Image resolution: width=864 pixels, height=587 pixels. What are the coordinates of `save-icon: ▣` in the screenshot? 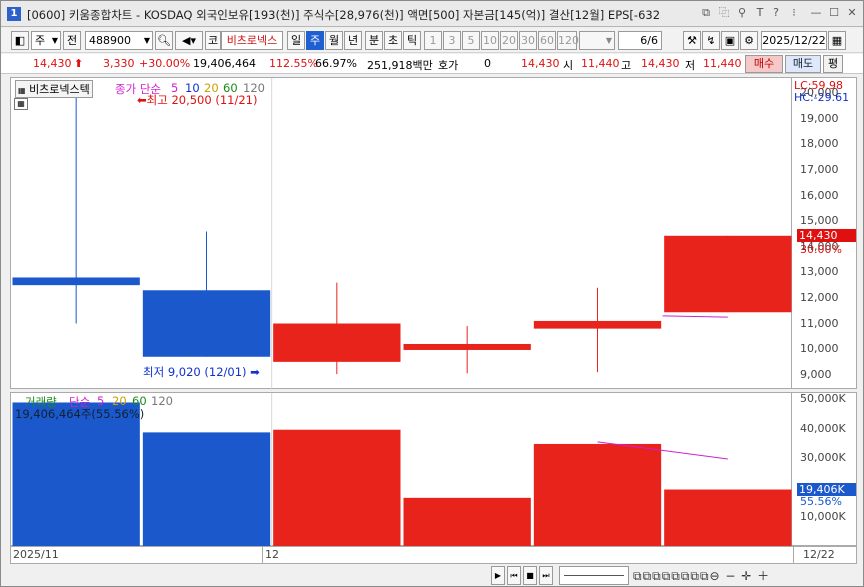 It's located at (730, 40).